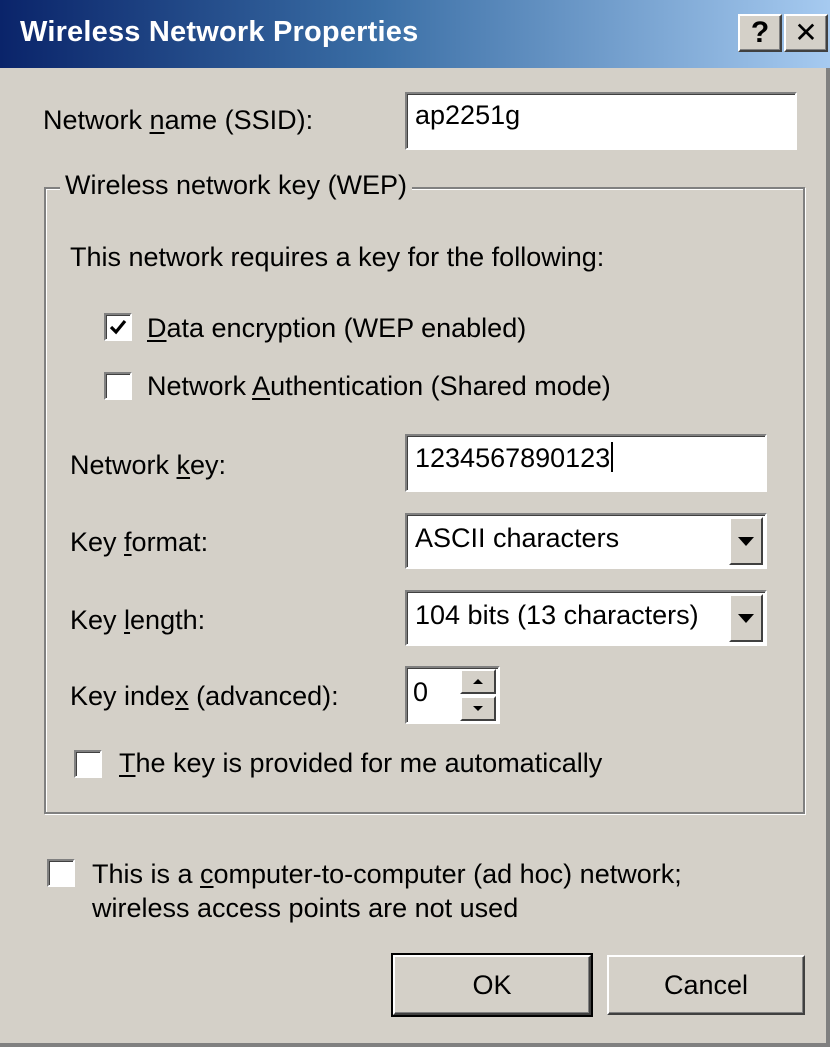 The height and width of the screenshot is (1047, 830). What do you see at coordinates (88, 764) in the screenshot?
I see `auto-key-checkbox` at bounding box center [88, 764].